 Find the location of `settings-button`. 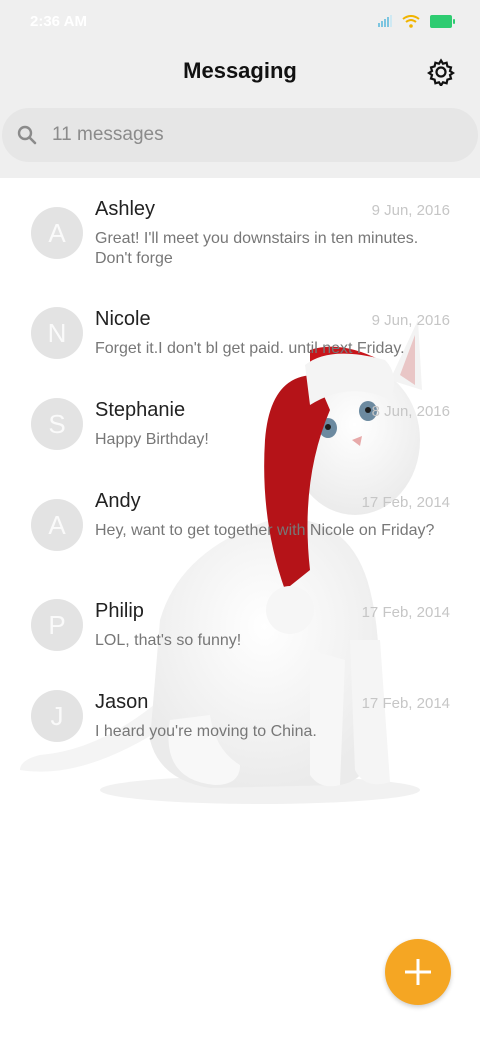

settings-button is located at coordinates (441, 73).